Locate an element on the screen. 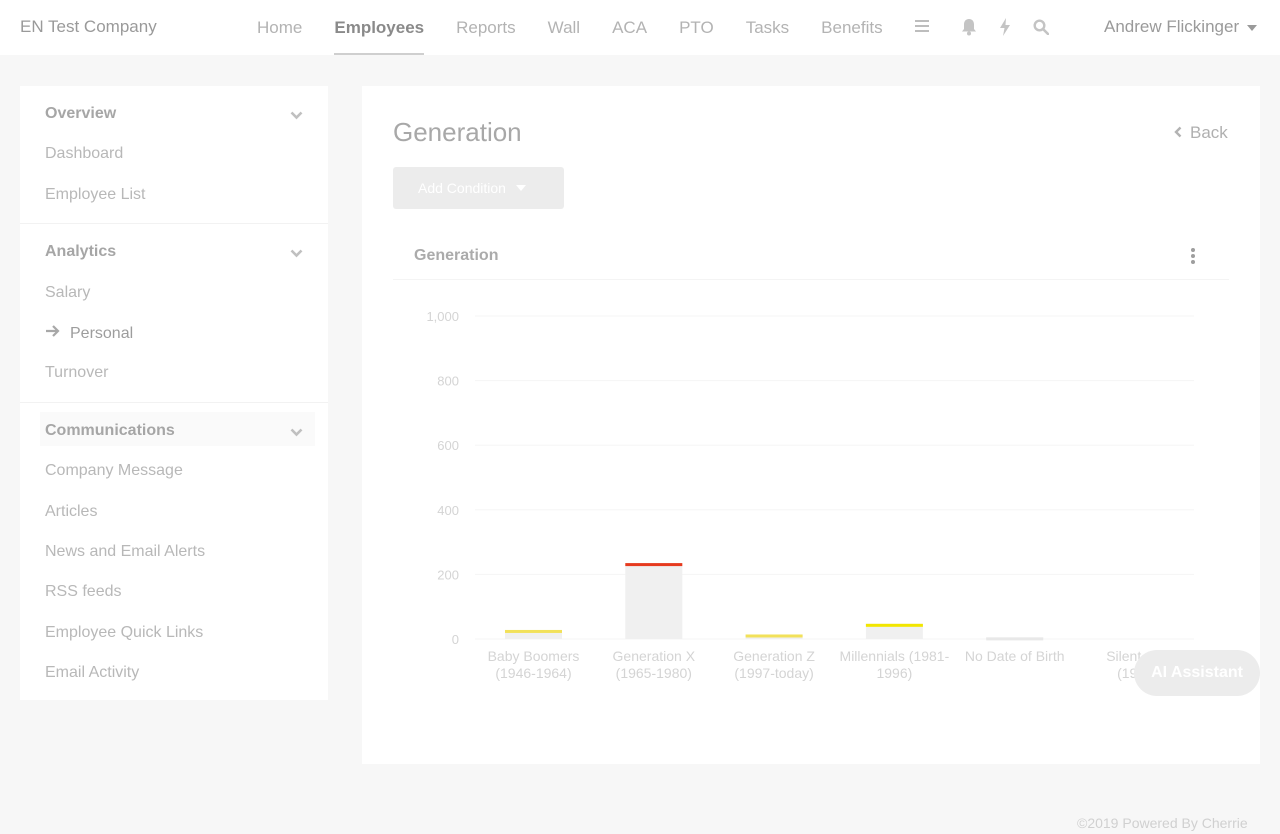 The height and width of the screenshot is (834, 1280). nav-reports: Reports is located at coordinates (486, 27).